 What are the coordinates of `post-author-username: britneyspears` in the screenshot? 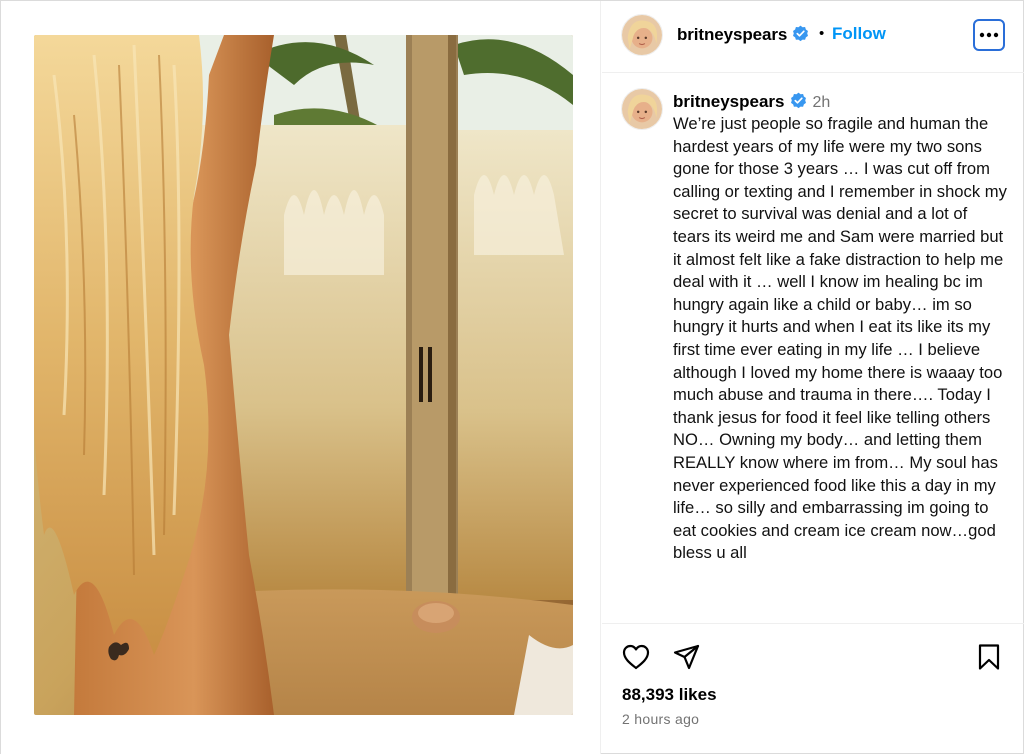 It's located at (743, 35).